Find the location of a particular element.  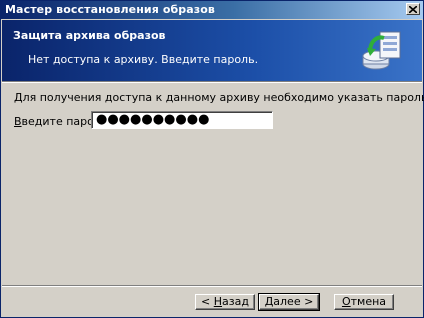

back-button-prefix: < is located at coordinates (207, 301).